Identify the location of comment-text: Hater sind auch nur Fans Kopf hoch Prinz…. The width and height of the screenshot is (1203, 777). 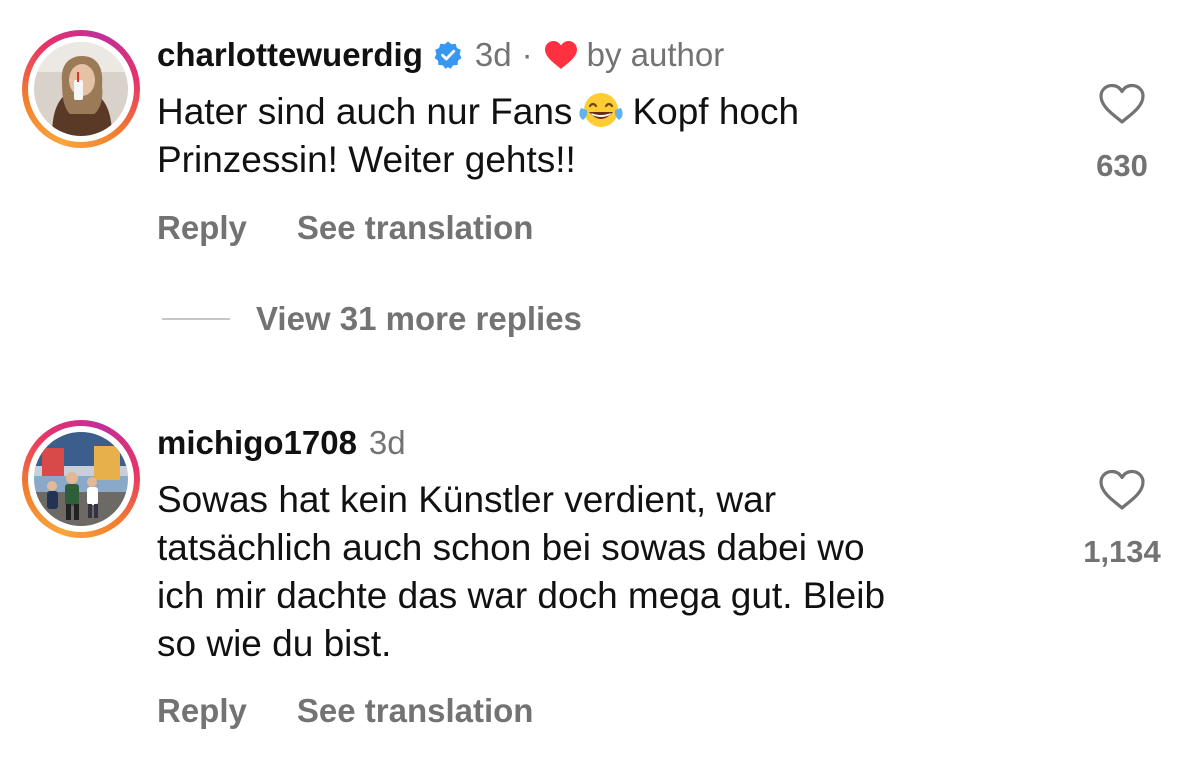
(478, 136).